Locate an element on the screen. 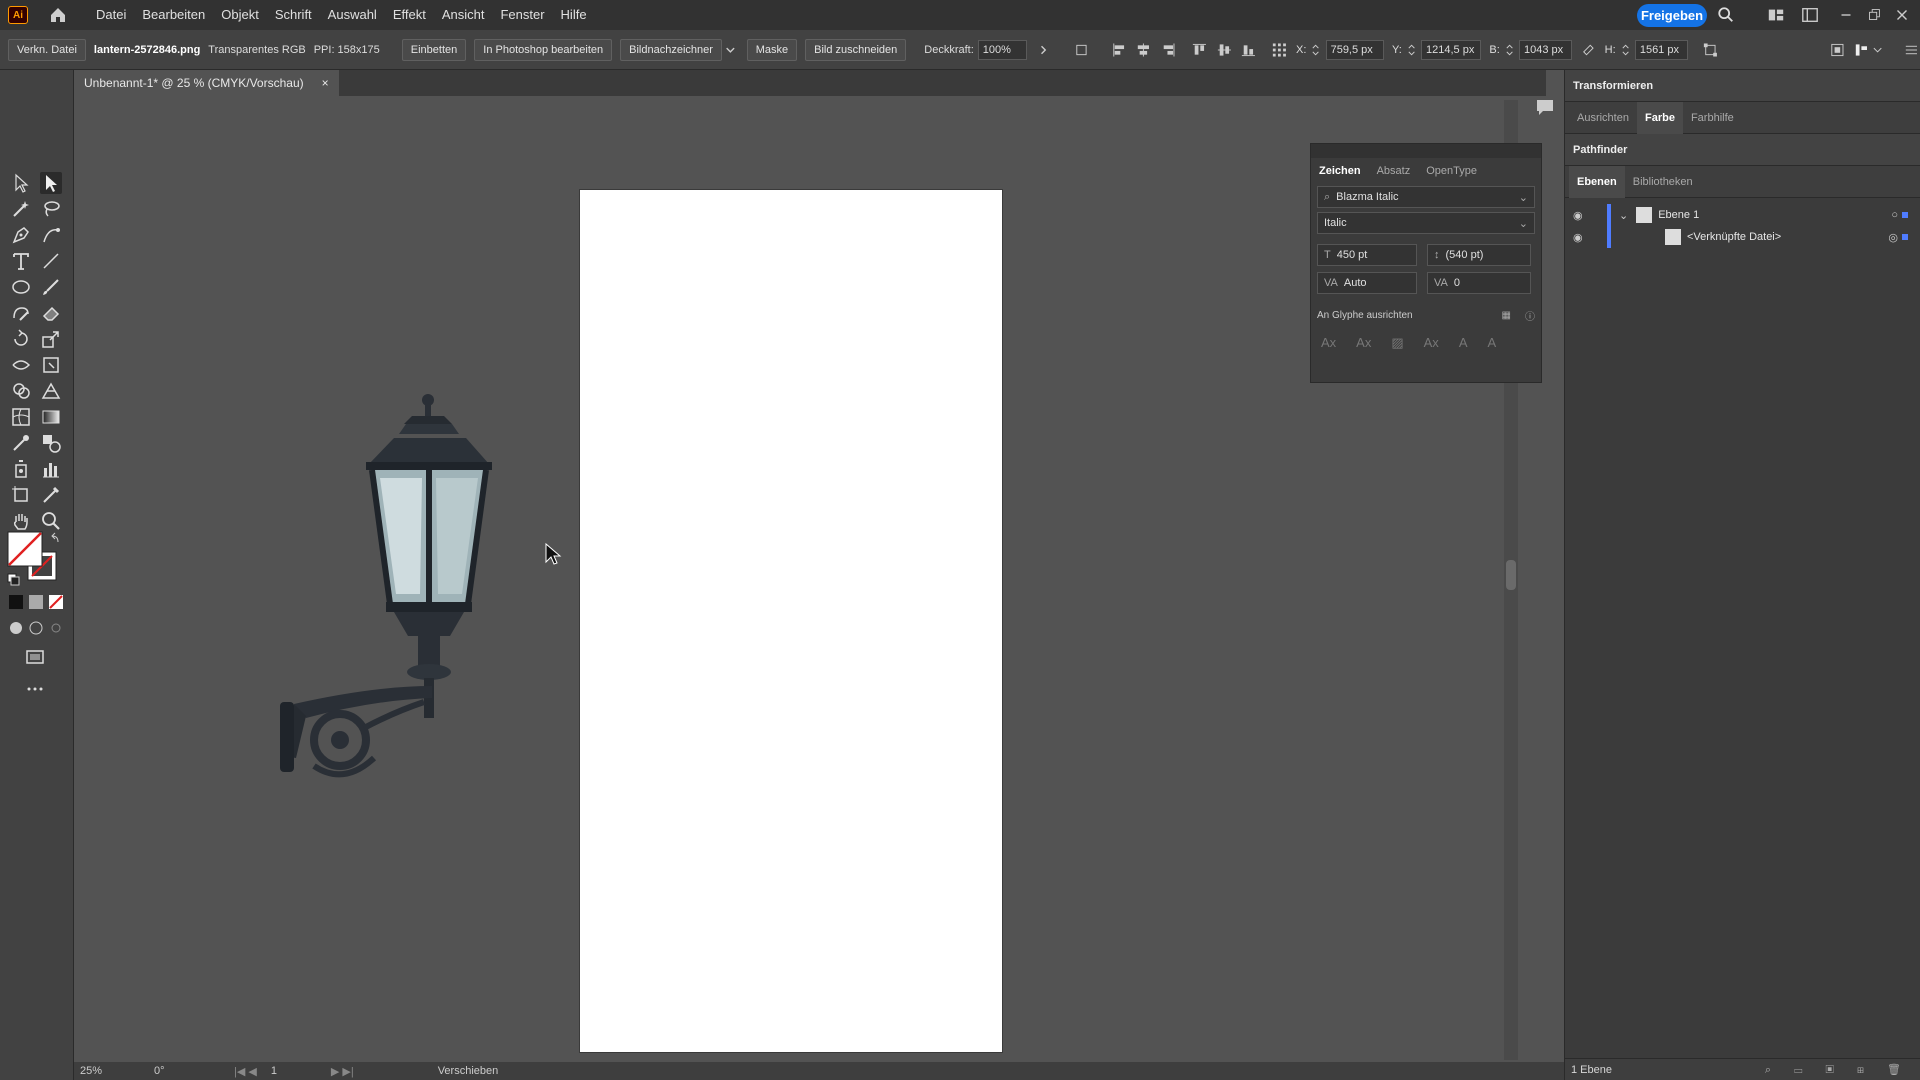 The height and width of the screenshot is (1080, 1920). document-tab: Unbenannt-1* @ 25 % (CMYK/Vorschau) × is located at coordinates (206, 83).